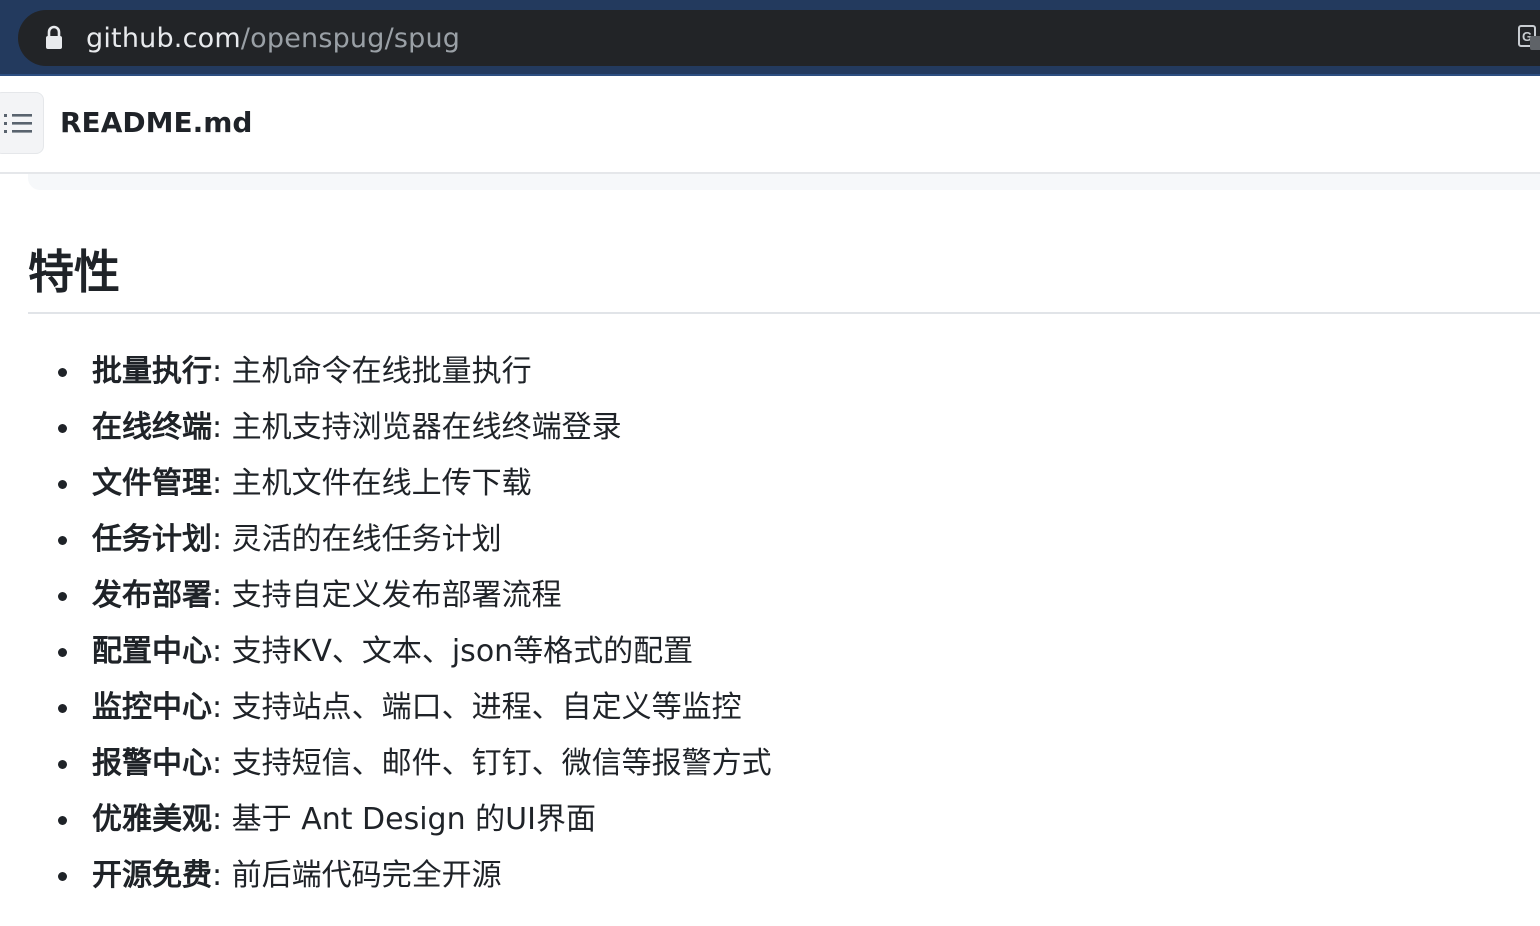 This screenshot has width=1540, height=926. I want to click on feature-name: 配置中心, so click(152, 651).